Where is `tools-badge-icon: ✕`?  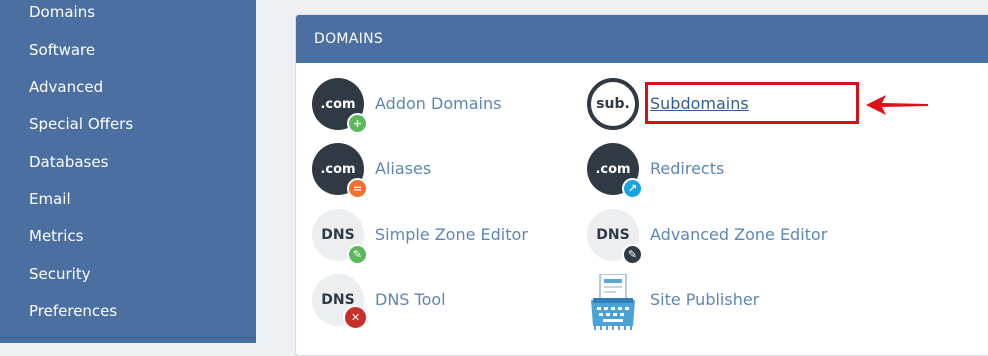
tools-badge-icon: ✕ is located at coordinates (355, 317).